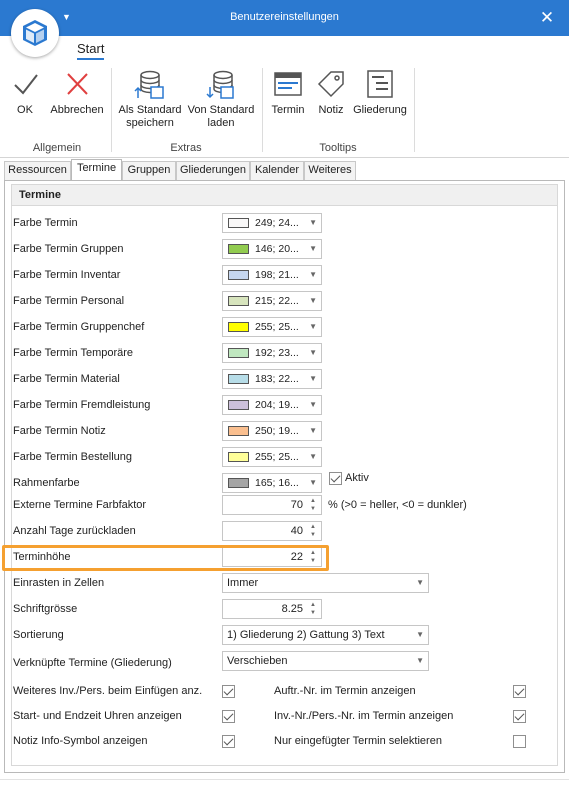  I want to click on color-picker: 165; 16... ▼, so click(272, 483).